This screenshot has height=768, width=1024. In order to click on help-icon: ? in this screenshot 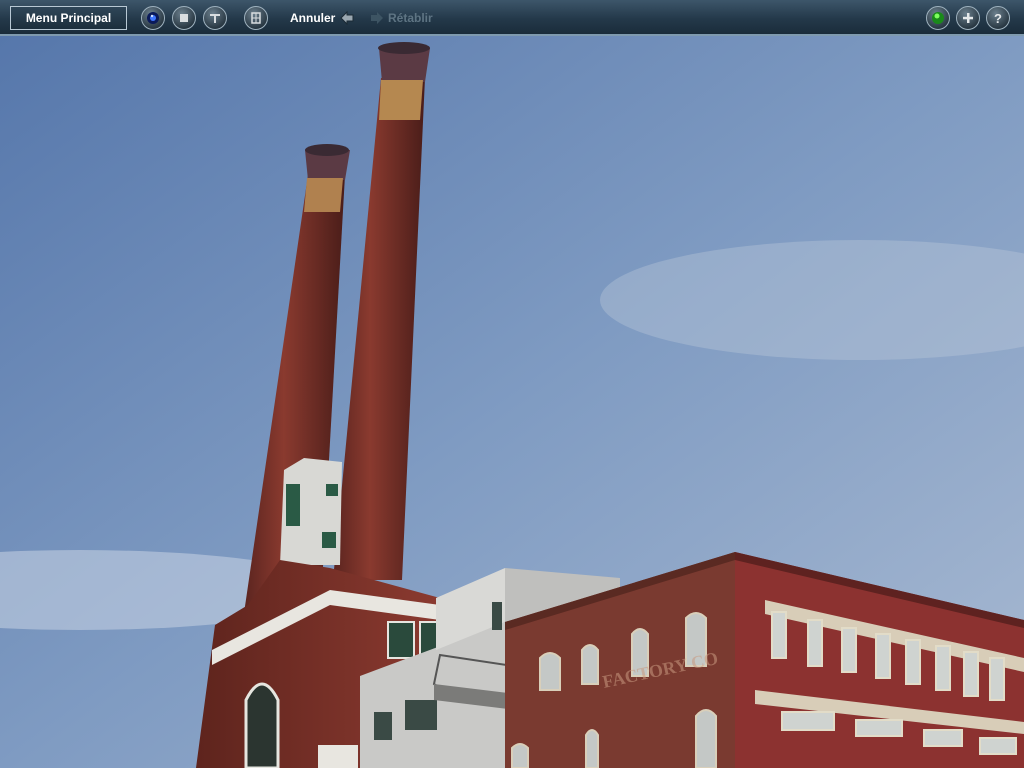, I will do `click(998, 18)`.